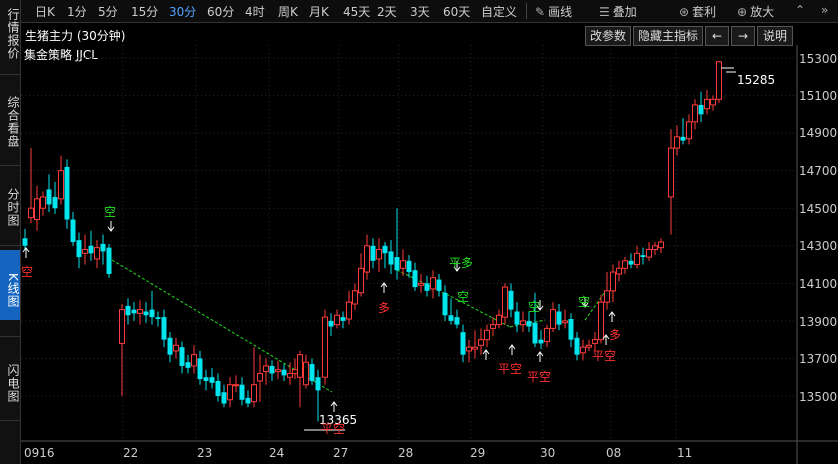  What do you see at coordinates (75, 36) in the screenshot?
I see `chart-title: 生猪主力 (30分钟)` at bounding box center [75, 36].